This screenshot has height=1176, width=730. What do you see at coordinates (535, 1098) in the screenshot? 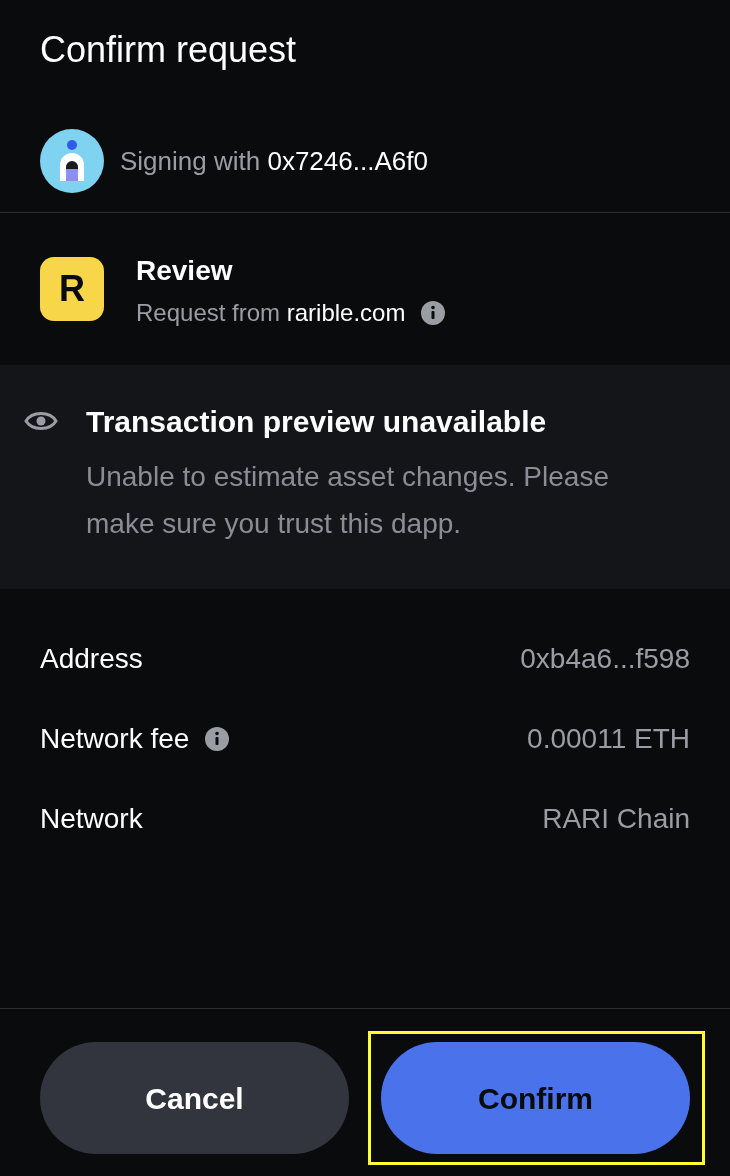
I see `confirm-button: Confirm` at bounding box center [535, 1098].